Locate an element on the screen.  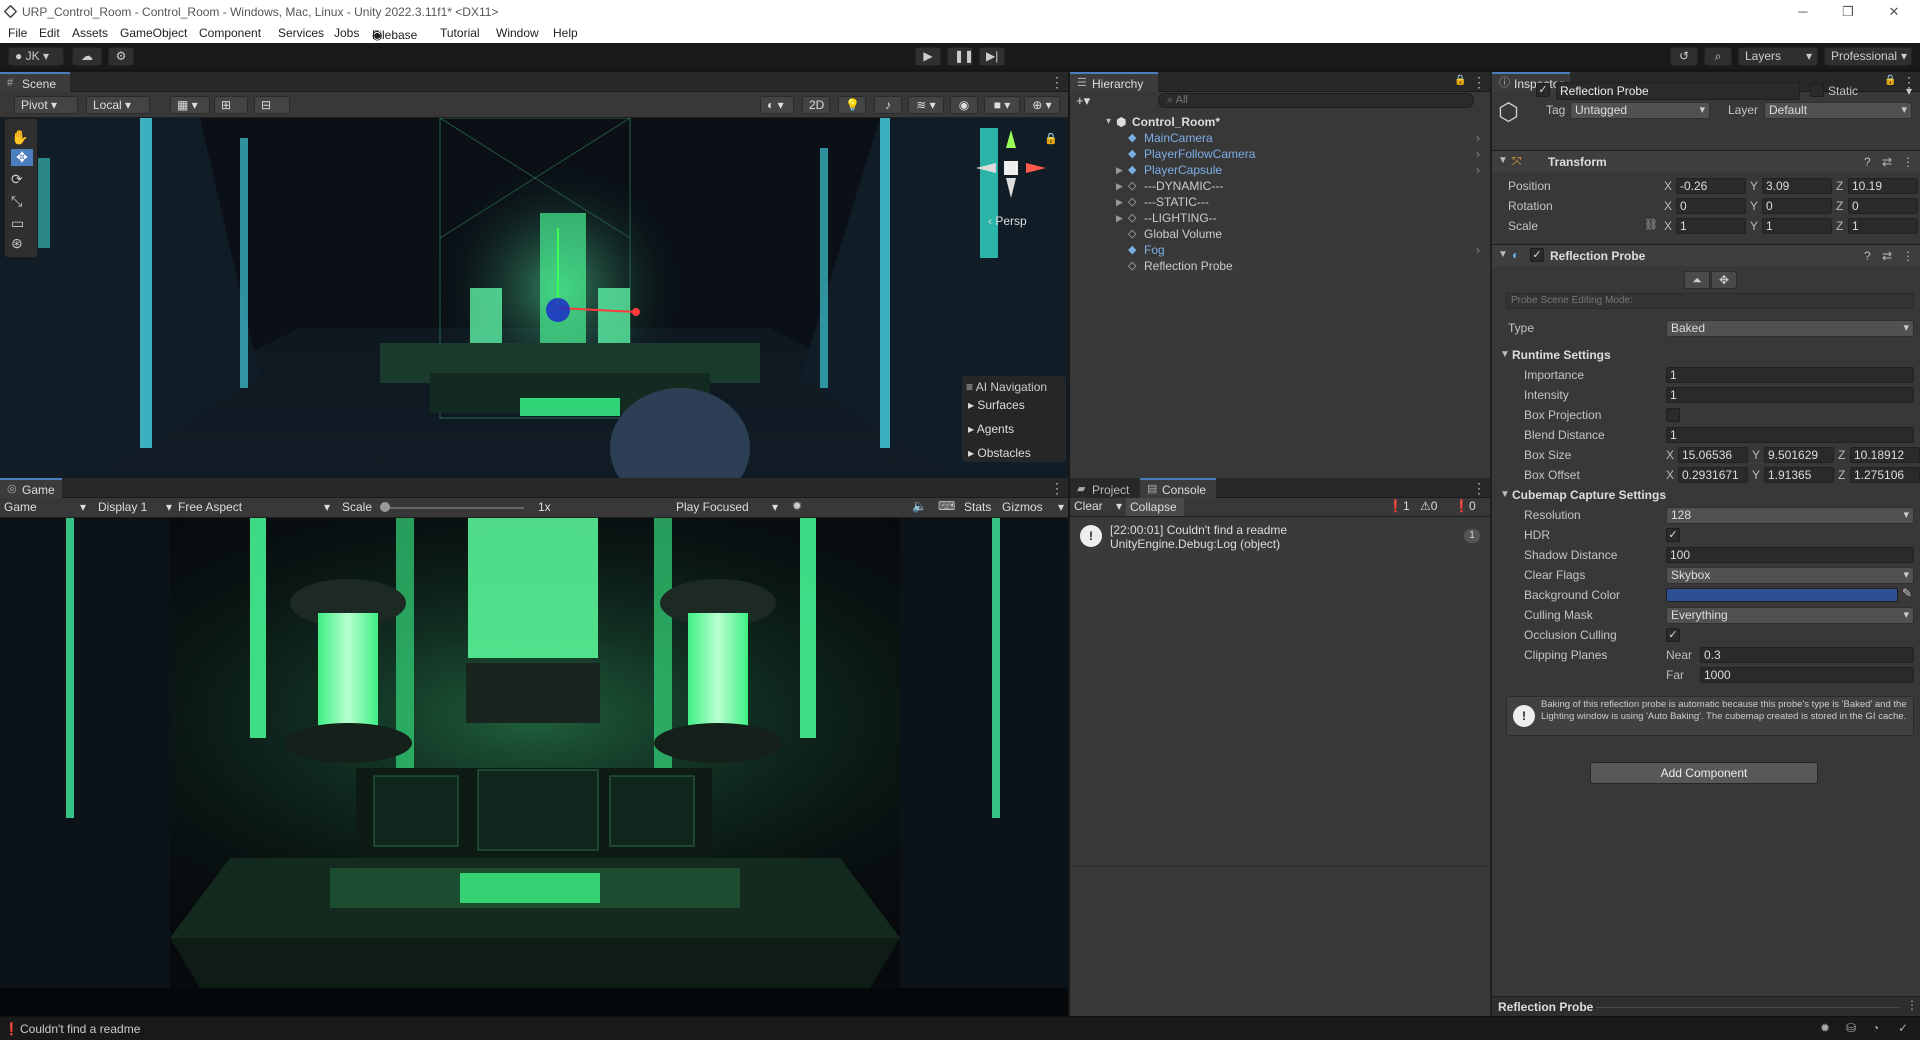
console-splitter is located at coordinates (1280, 866).